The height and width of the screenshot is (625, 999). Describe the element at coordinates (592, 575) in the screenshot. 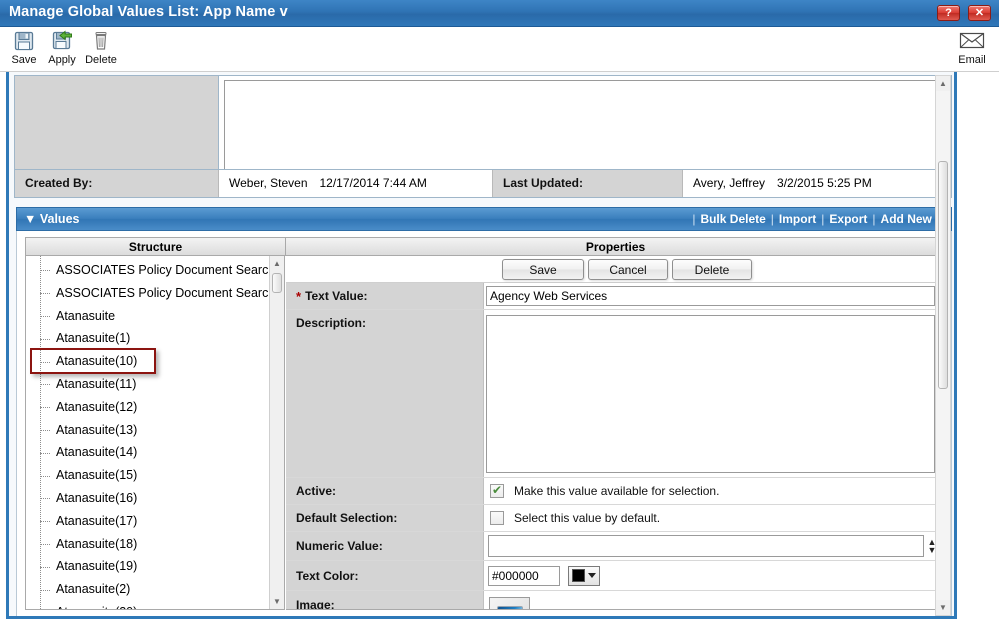

I see `chevron-down-icon` at that location.